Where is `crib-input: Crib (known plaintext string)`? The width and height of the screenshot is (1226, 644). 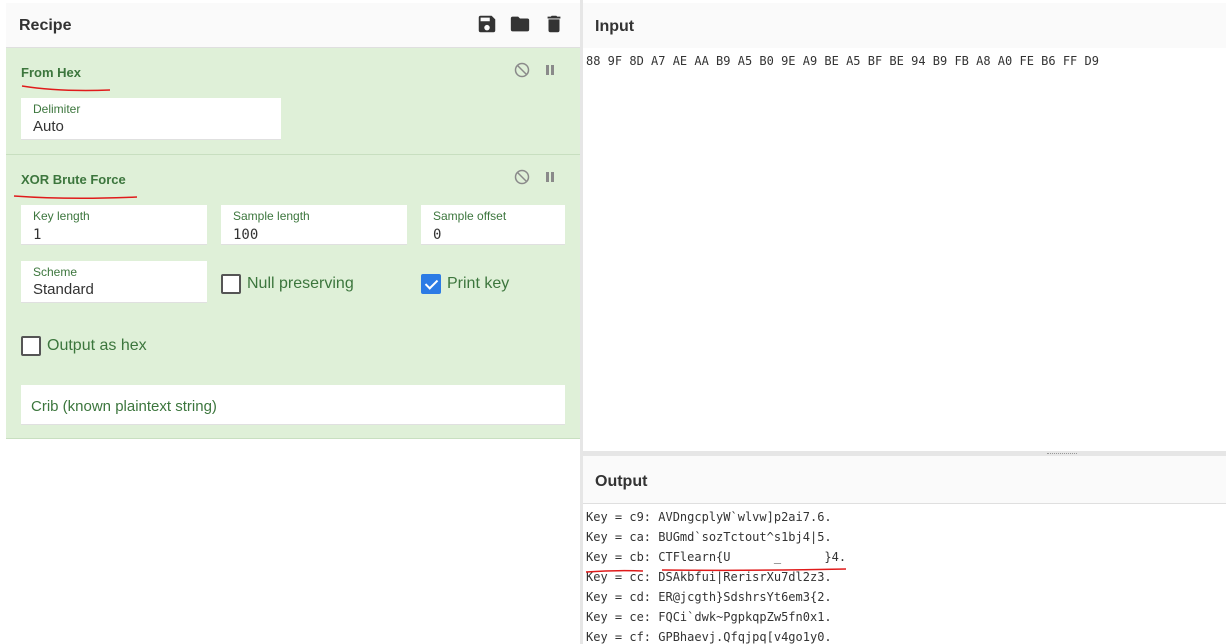
crib-input: Crib (known plaintext string) is located at coordinates (293, 405).